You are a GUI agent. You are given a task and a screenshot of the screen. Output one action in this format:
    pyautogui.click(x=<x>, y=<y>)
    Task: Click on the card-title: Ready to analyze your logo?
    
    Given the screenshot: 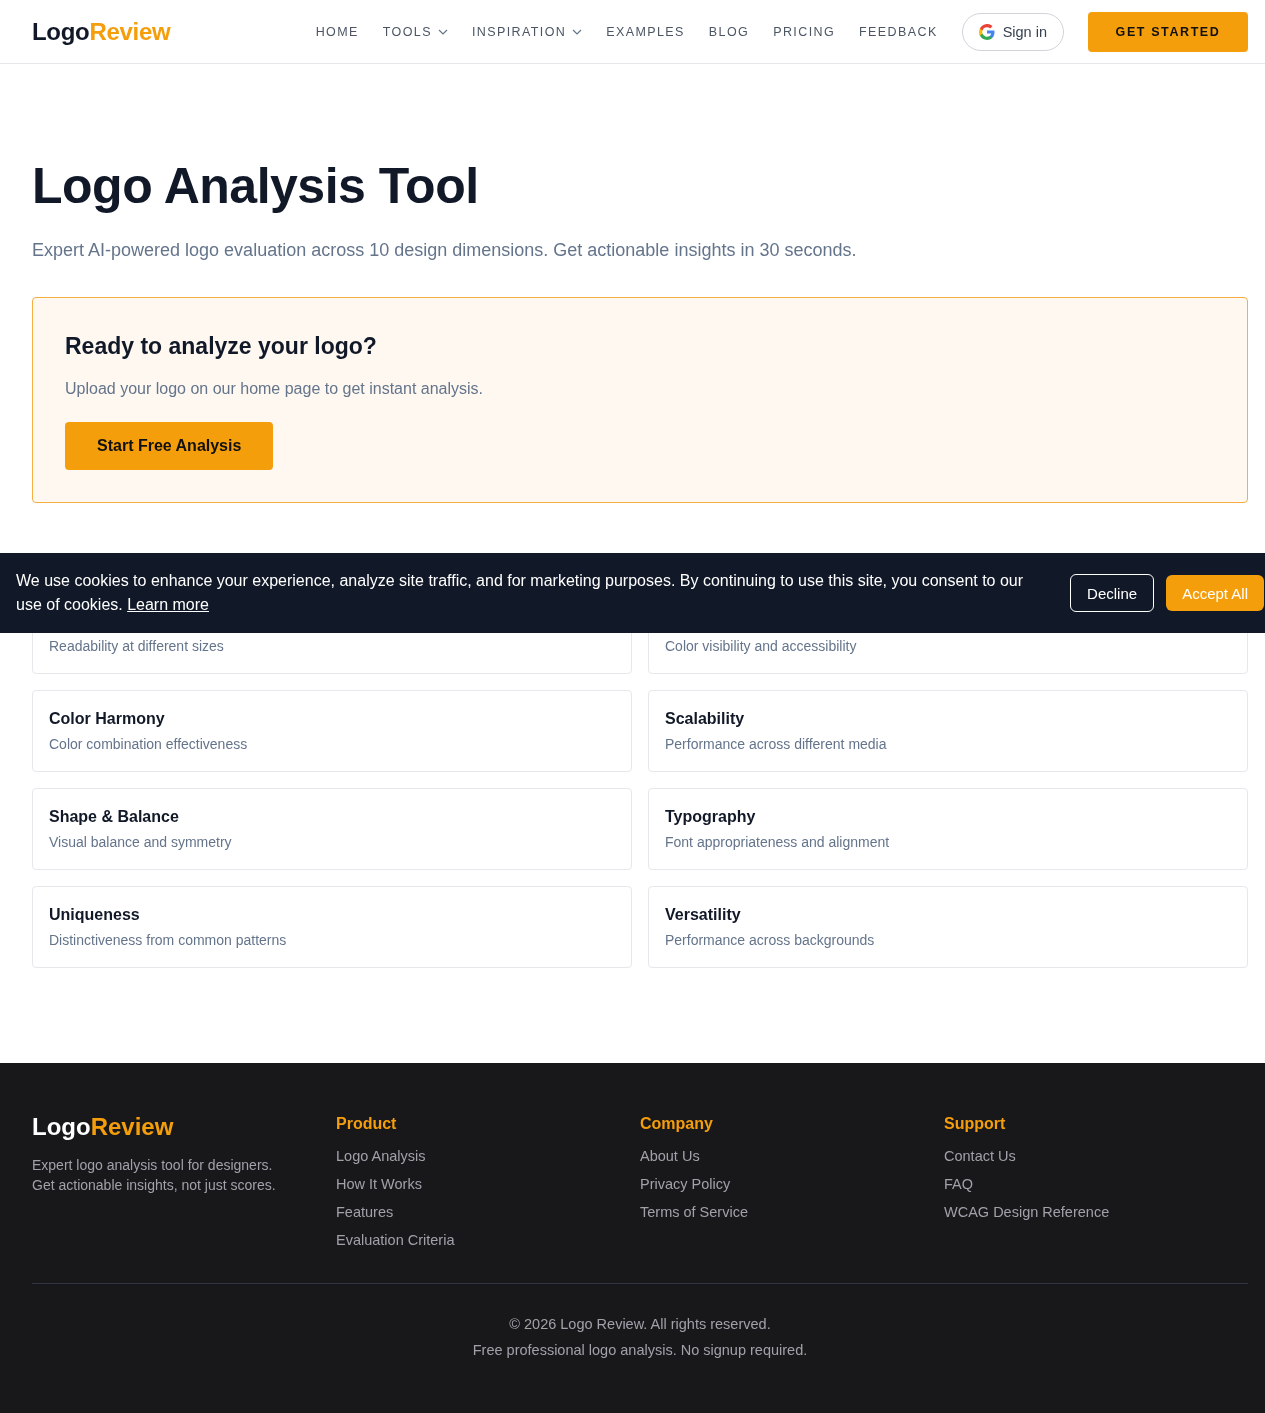 What is the action you would take?
    pyautogui.click(x=221, y=346)
    